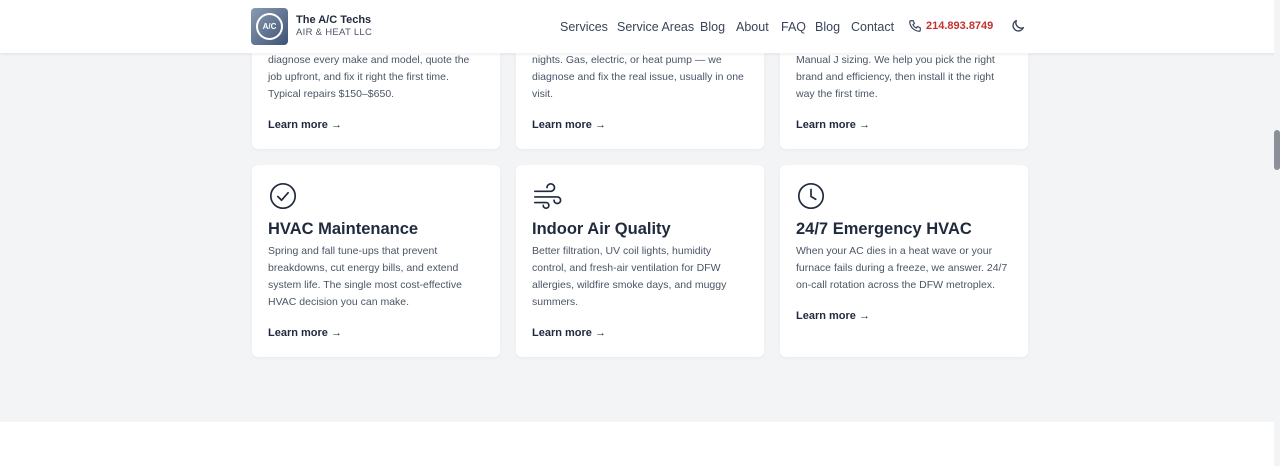 The image size is (1280, 466). What do you see at coordinates (827, 27) in the screenshot?
I see `nav-blog-secondary: Blog` at bounding box center [827, 27].